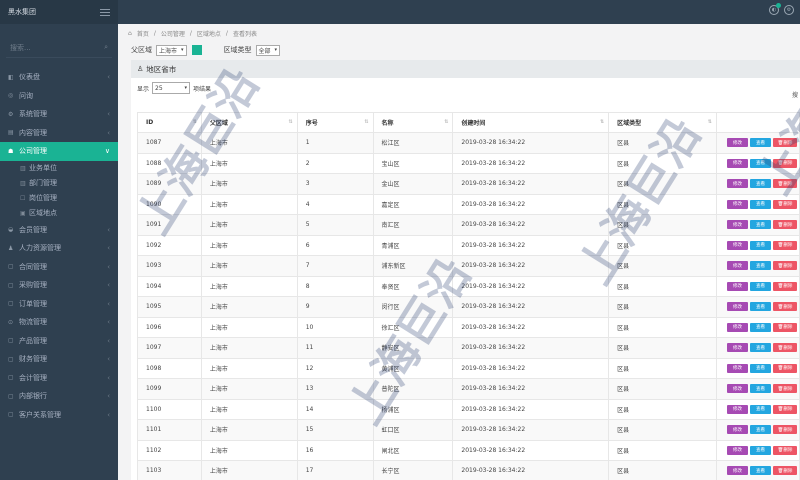  I want to click on sidebar-item: ◒ 会员管理 ‹, so click(59, 230).